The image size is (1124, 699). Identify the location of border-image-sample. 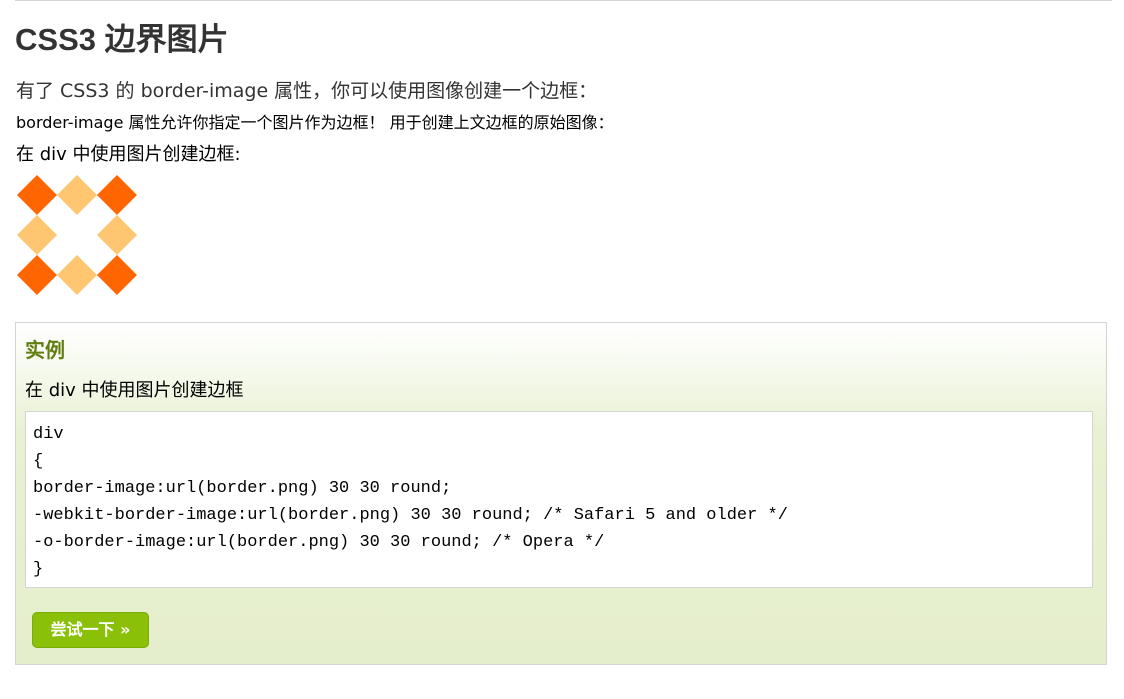
(77, 235).